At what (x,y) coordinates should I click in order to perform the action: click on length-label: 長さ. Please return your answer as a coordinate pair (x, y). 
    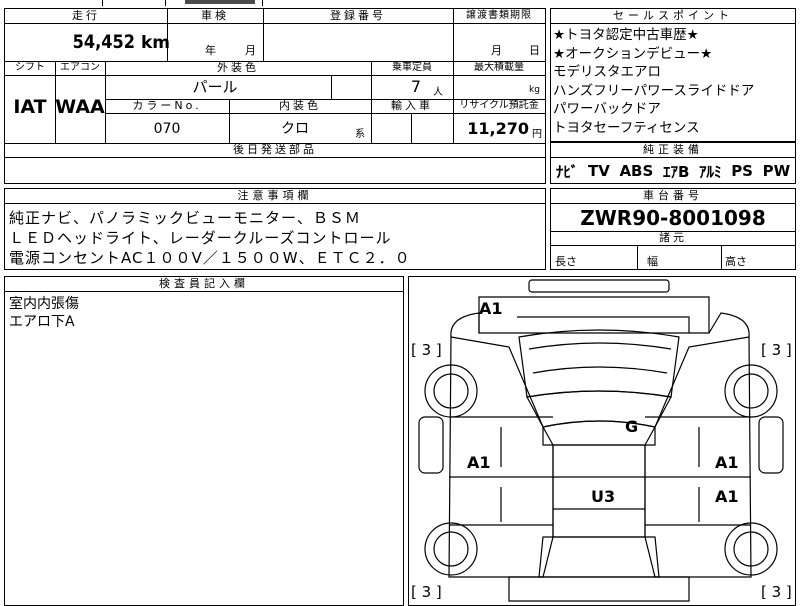
    Looking at the image, I should click on (566, 261).